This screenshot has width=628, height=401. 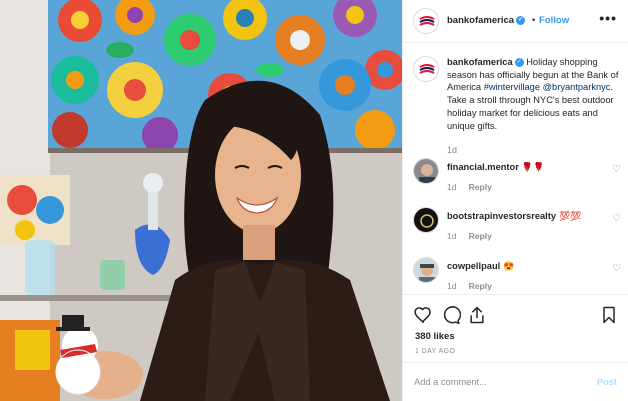 What do you see at coordinates (577, 87) in the screenshot?
I see `mention-link: @bryantparknyc` at bounding box center [577, 87].